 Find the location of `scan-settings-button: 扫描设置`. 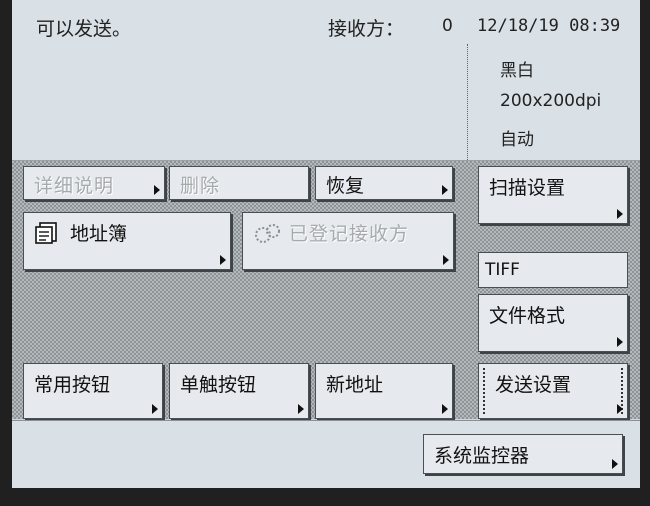

scan-settings-button: 扫描设置 is located at coordinates (553, 195).